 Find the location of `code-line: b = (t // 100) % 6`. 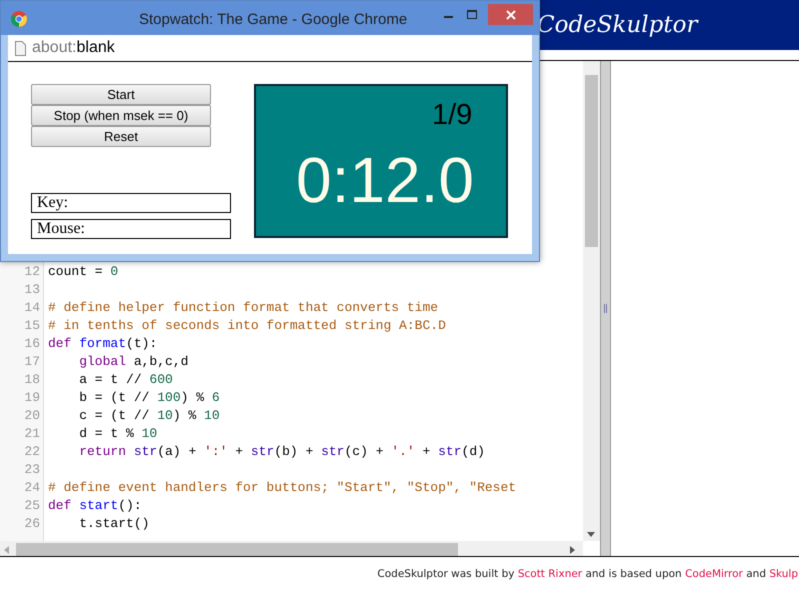

code-line: b = (t // 100) % 6 is located at coordinates (149, 398).